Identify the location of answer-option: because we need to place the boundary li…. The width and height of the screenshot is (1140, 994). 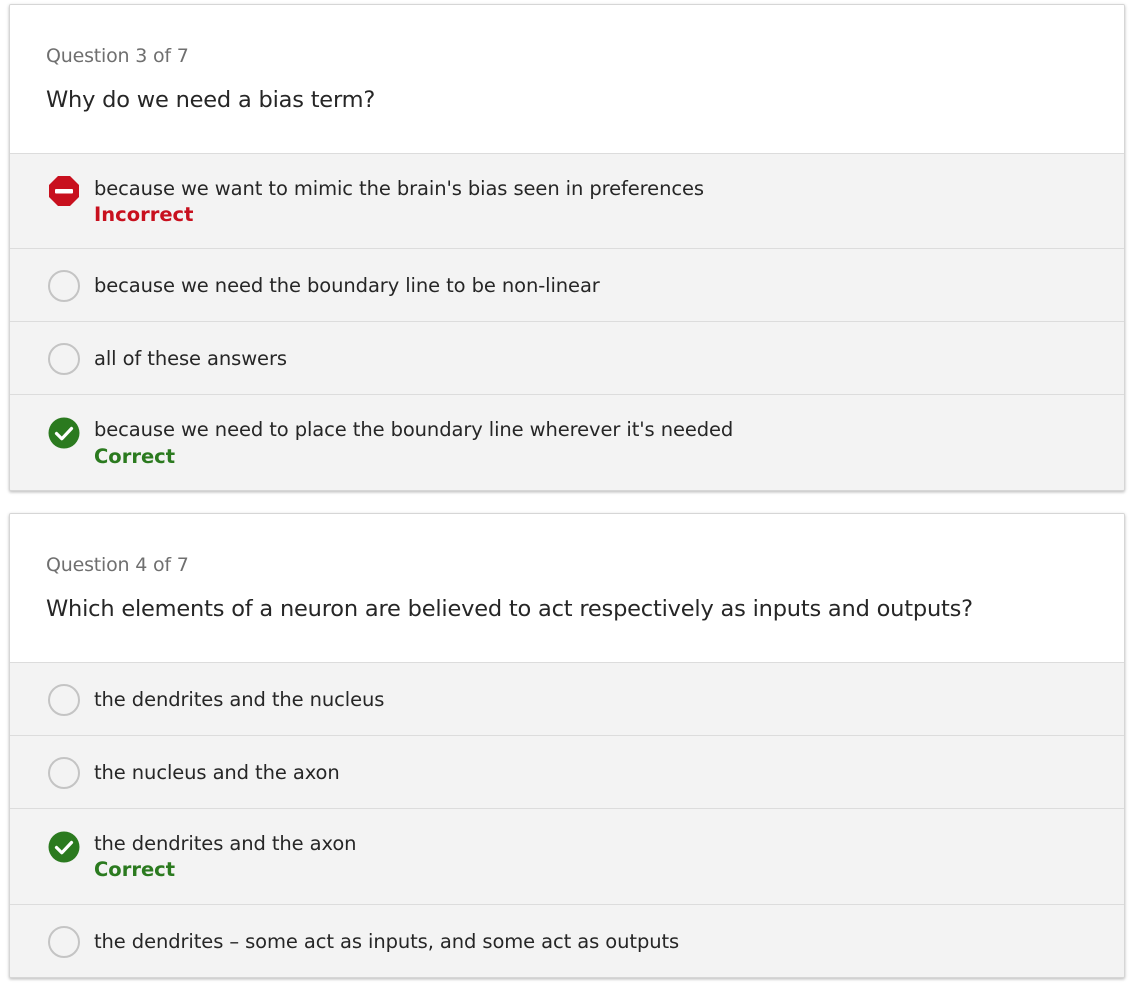
(567, 442).